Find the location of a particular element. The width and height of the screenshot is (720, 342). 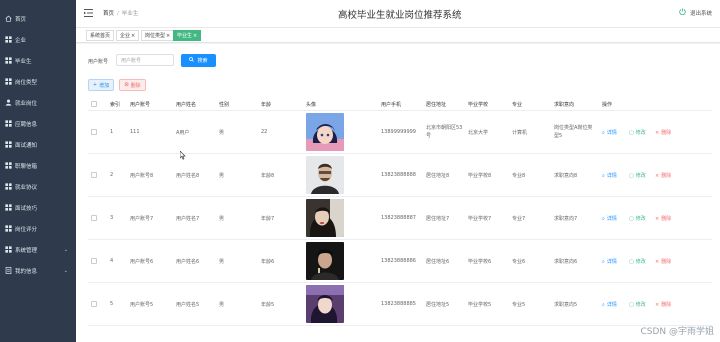

cell-name: A用户 is located at coordinates (183, 133).